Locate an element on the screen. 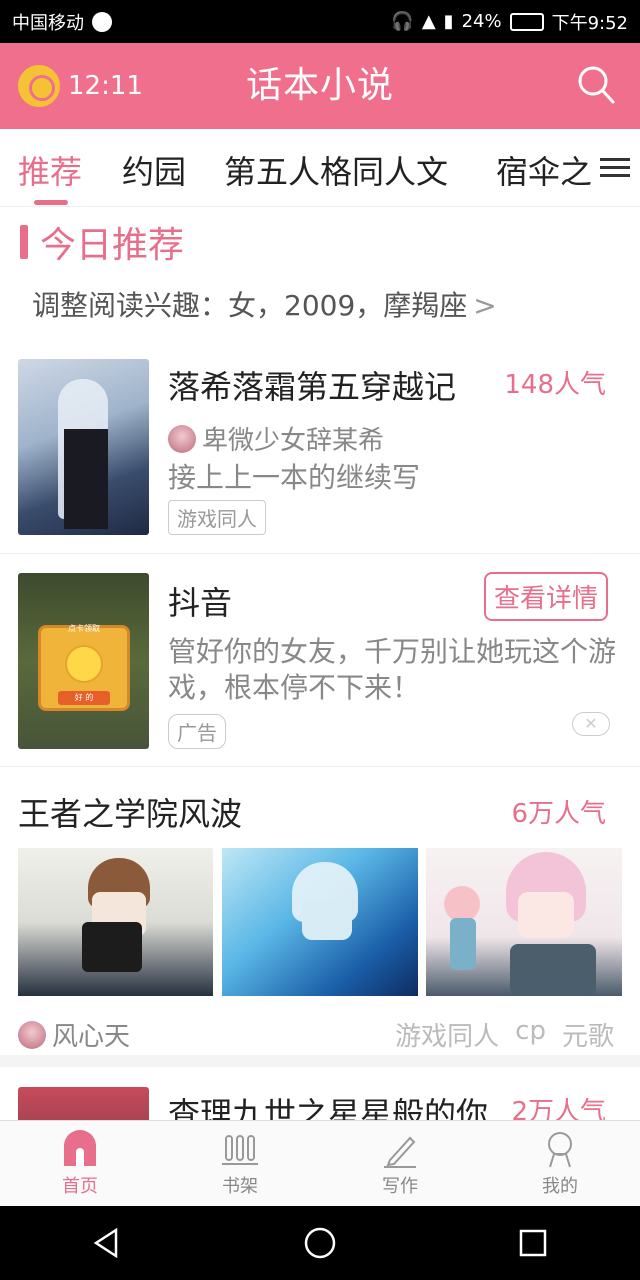  nav-profile-label: 我的 is located at coordinates (560, 1186).